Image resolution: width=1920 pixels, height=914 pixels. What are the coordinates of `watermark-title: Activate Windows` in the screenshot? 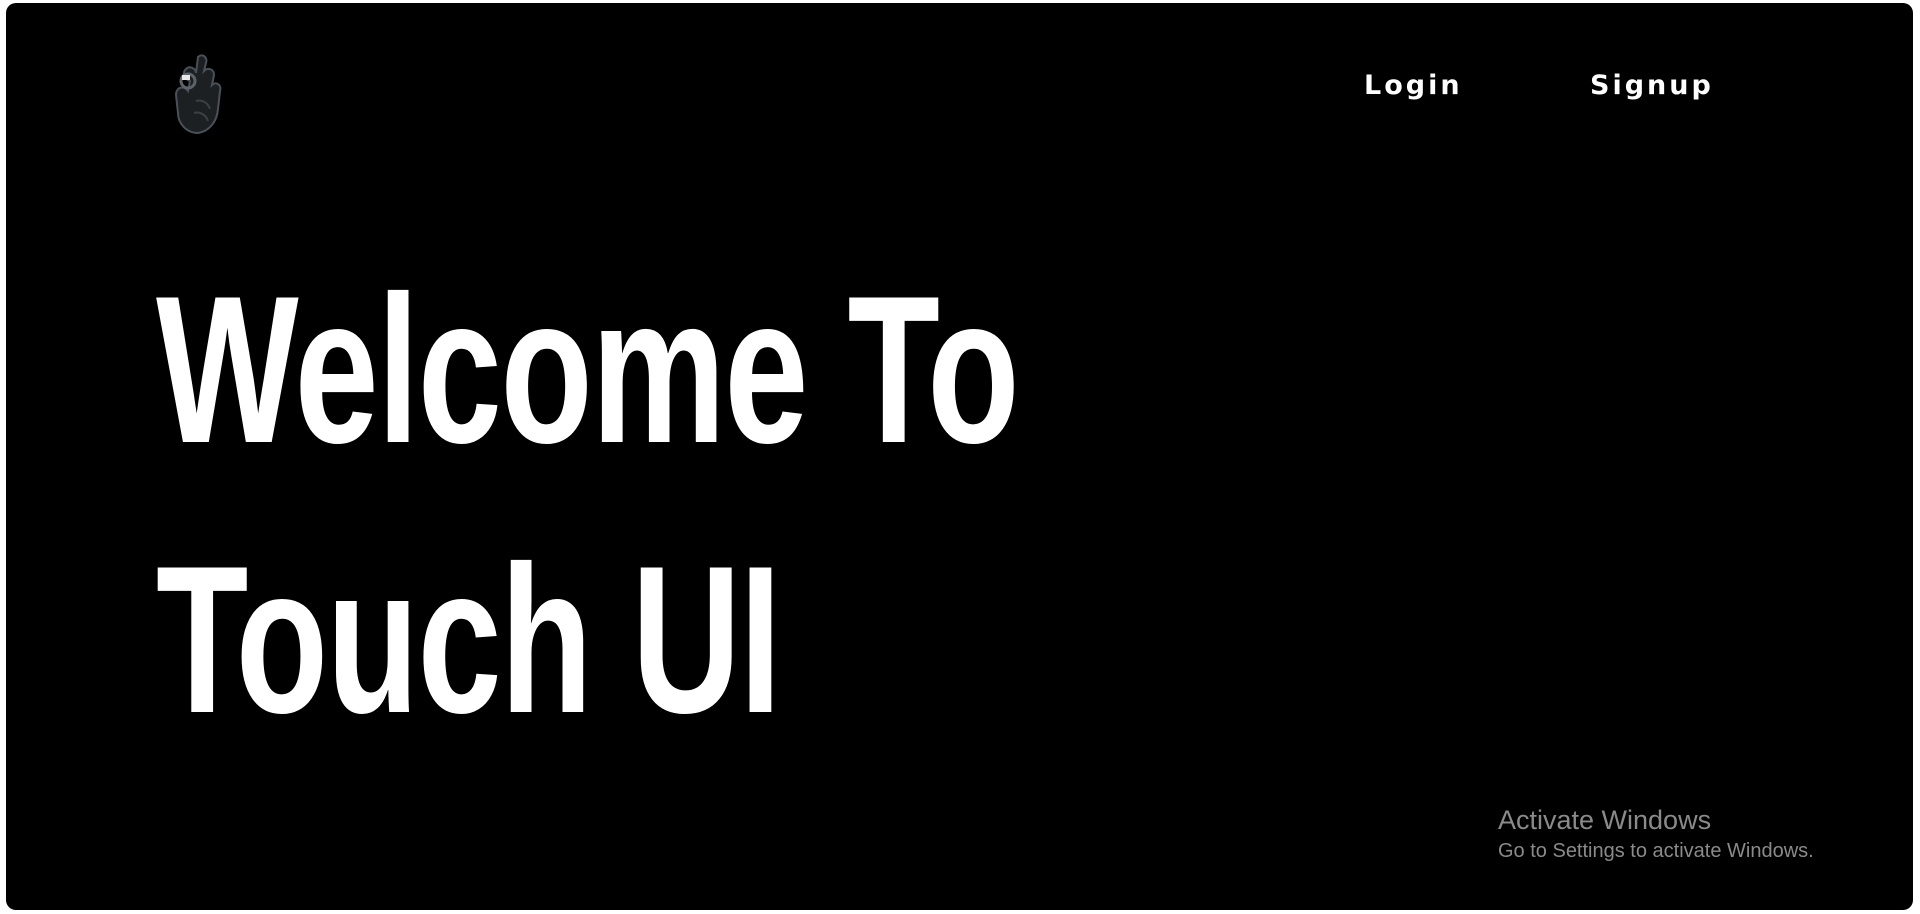 It's located at (1605, 820).